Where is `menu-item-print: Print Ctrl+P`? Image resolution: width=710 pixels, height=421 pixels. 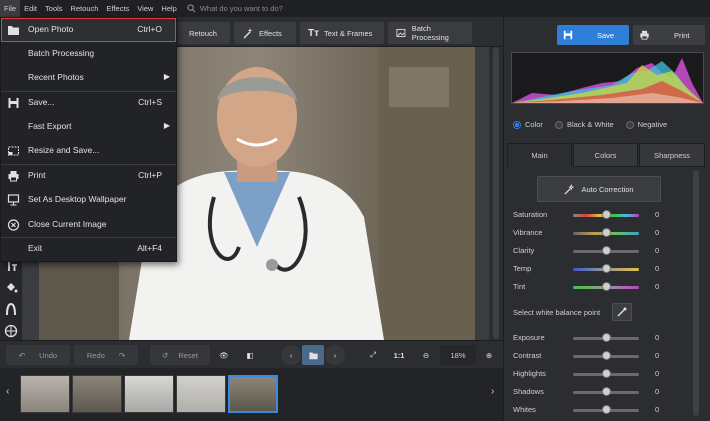 menu-item-print: Print Ctrl+P is located at coordinates (88, 176).